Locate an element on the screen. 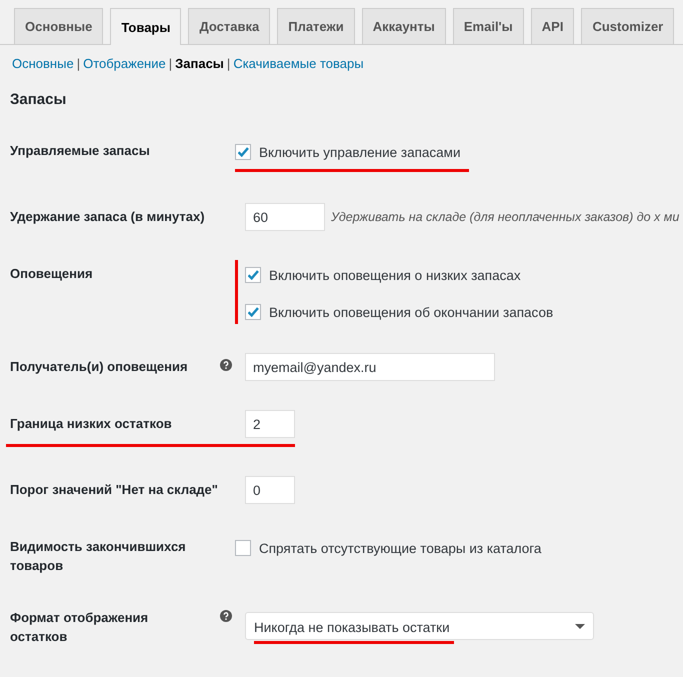  caret-icon is located at coordinates (580, 626).